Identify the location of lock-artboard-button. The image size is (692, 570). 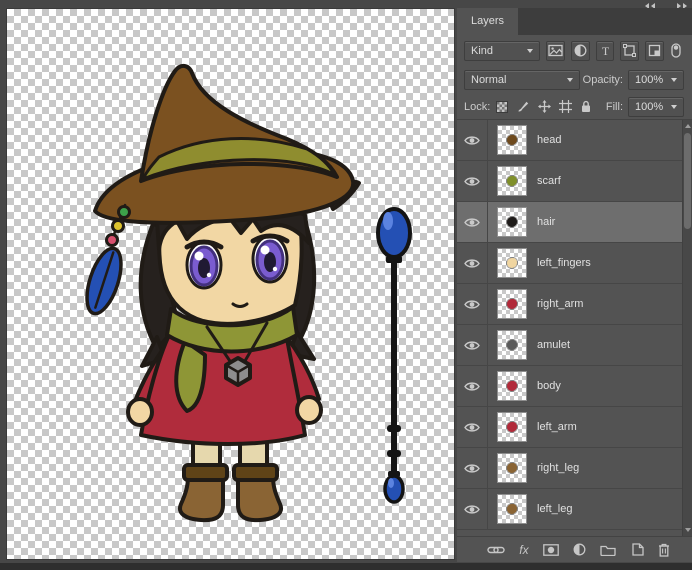
(565, 106).